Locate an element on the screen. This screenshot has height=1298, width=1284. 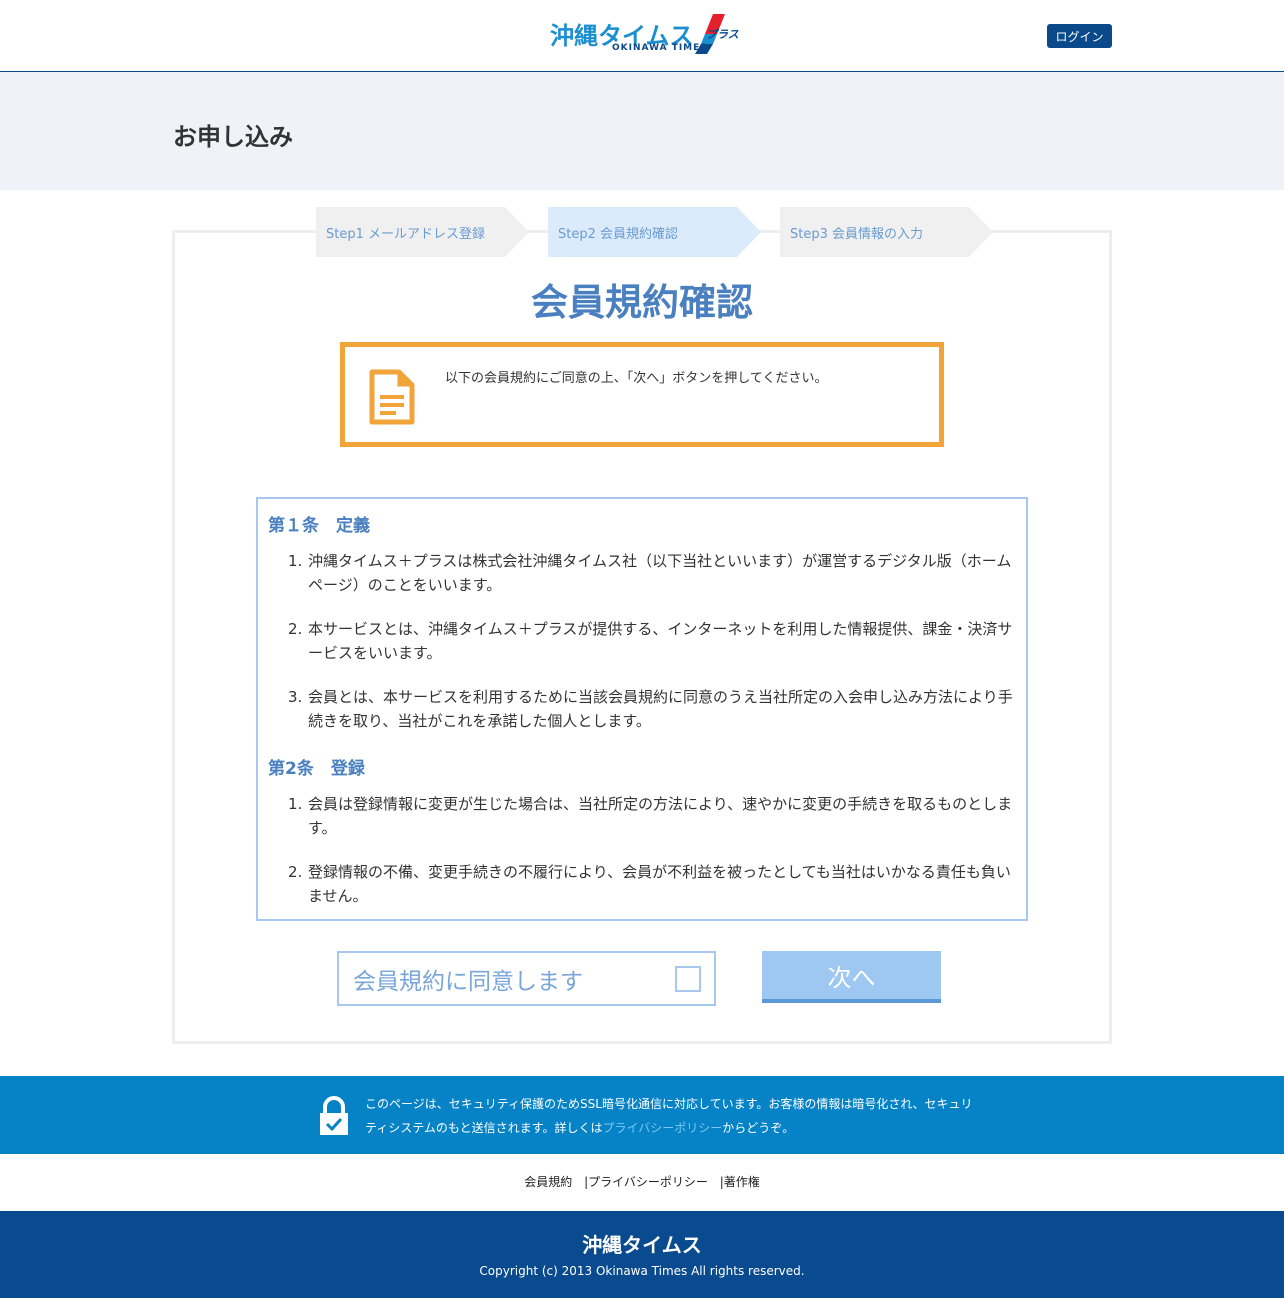
okinawa-times-plus-logo: 沖縄タイムス プラス OKINAWA TIMES is located at coordinates (644, 35).